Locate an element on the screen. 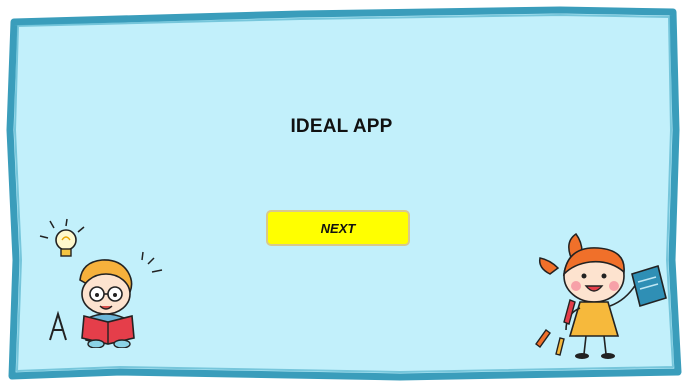  girl-with-notebook-illustration is located at coordinates (601, 295).